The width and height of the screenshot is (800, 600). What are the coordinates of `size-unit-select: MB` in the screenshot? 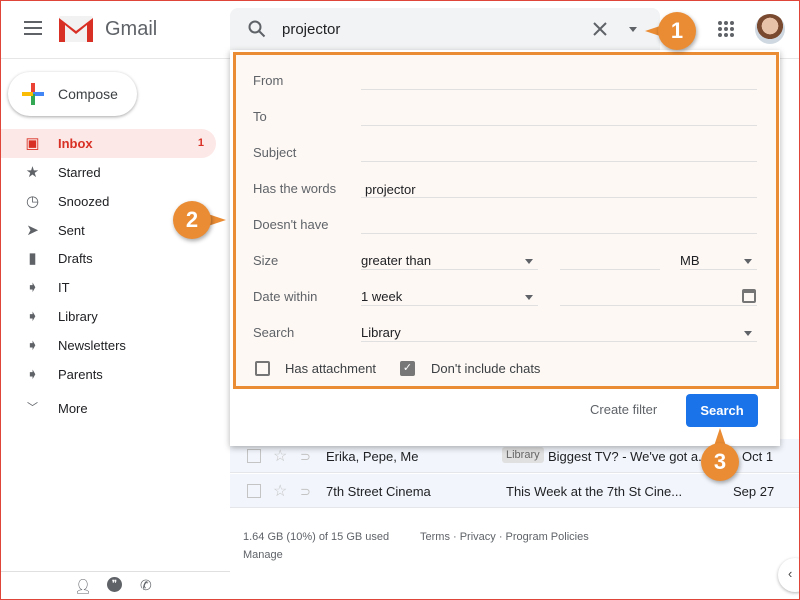 It's located at (718, 261).